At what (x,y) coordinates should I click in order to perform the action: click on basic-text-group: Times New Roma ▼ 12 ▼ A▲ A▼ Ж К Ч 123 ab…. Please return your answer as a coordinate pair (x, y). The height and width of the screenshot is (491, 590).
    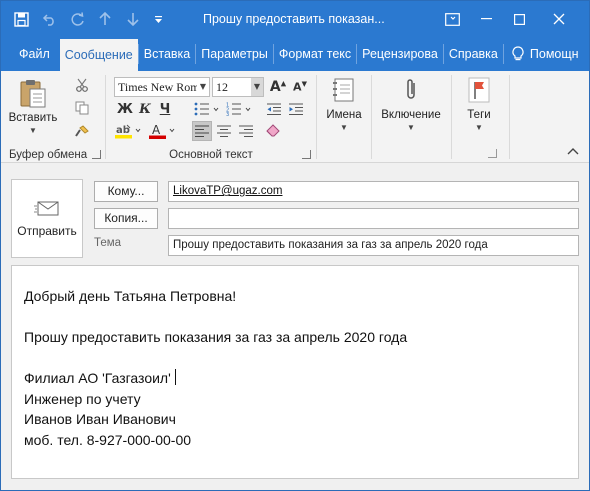
    Looking at the image, I should click on (211, 117).